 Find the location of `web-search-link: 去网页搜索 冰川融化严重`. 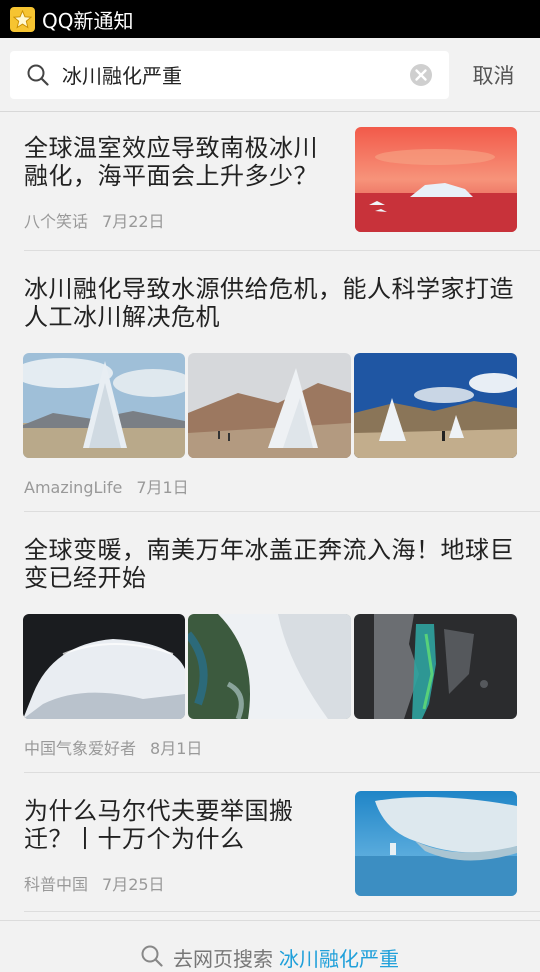

web-search-link: 去网页搜索 冰川融化严重 is located at coordinates (270, 945).